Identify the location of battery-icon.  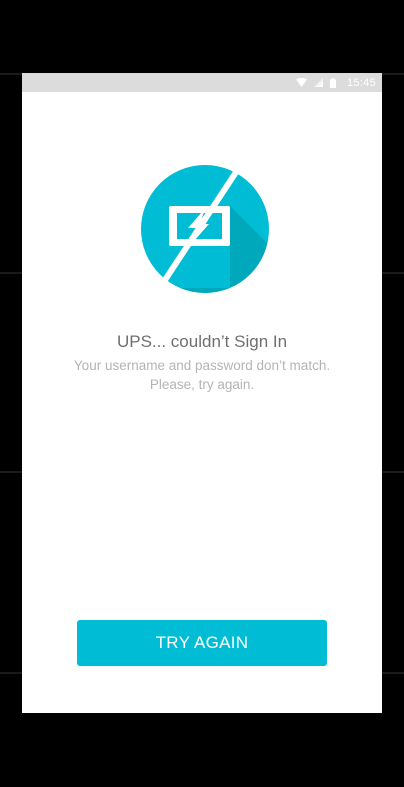
(332, 82).